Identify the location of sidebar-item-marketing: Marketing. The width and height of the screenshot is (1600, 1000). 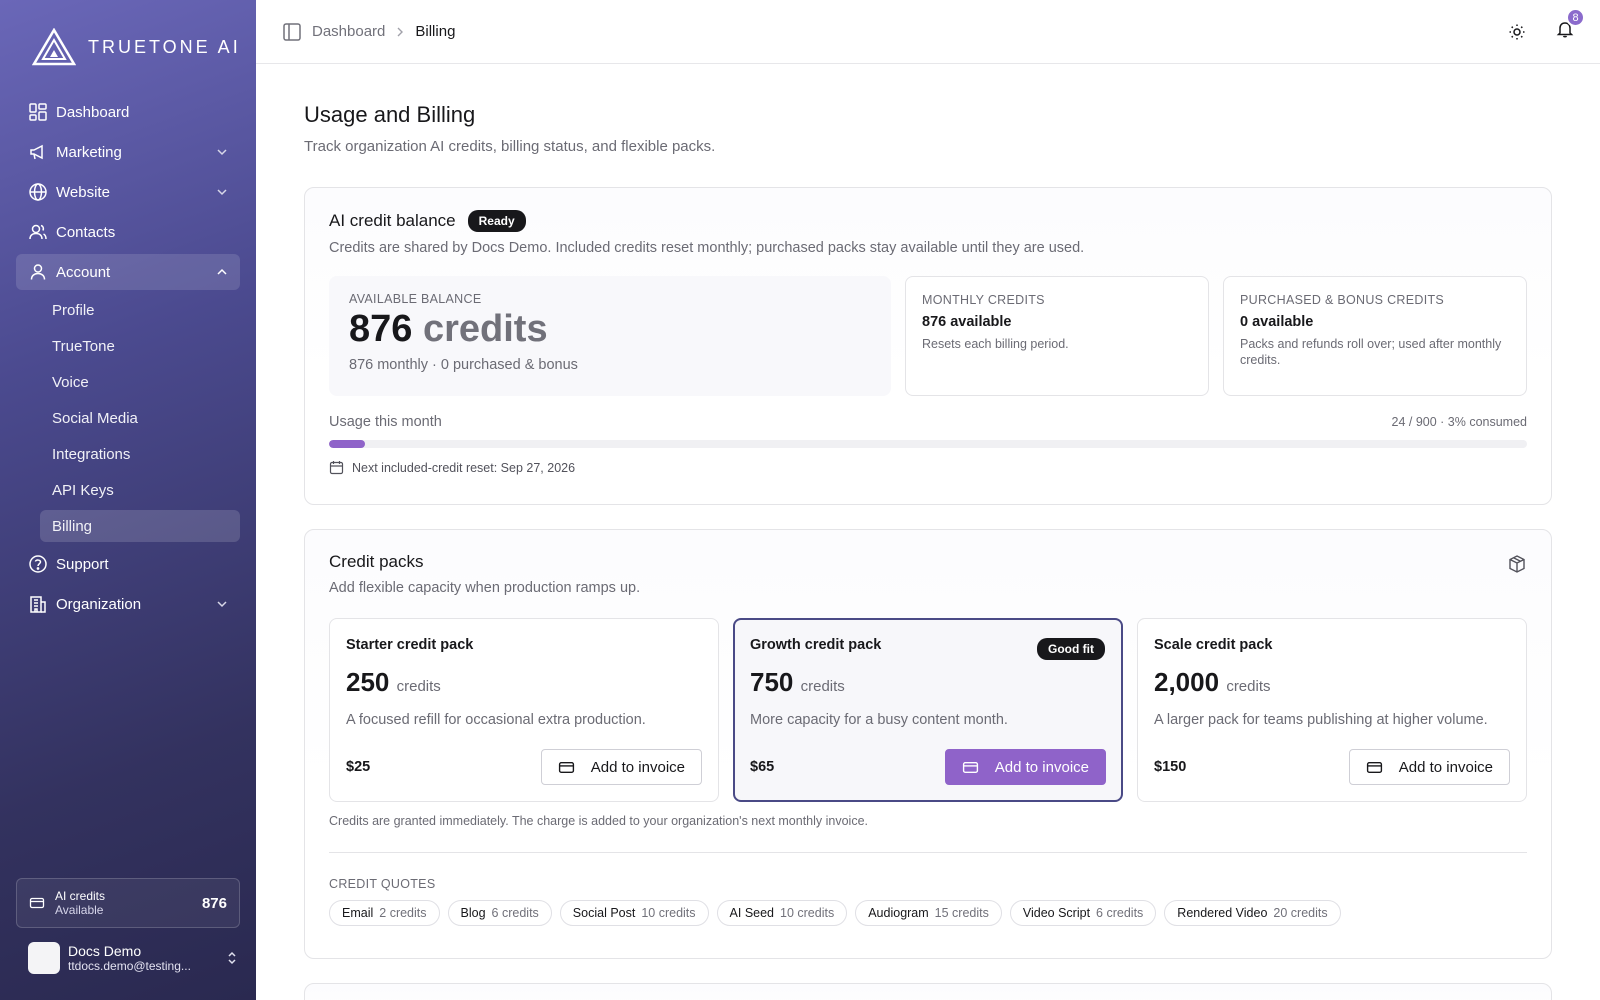
(128, 152).